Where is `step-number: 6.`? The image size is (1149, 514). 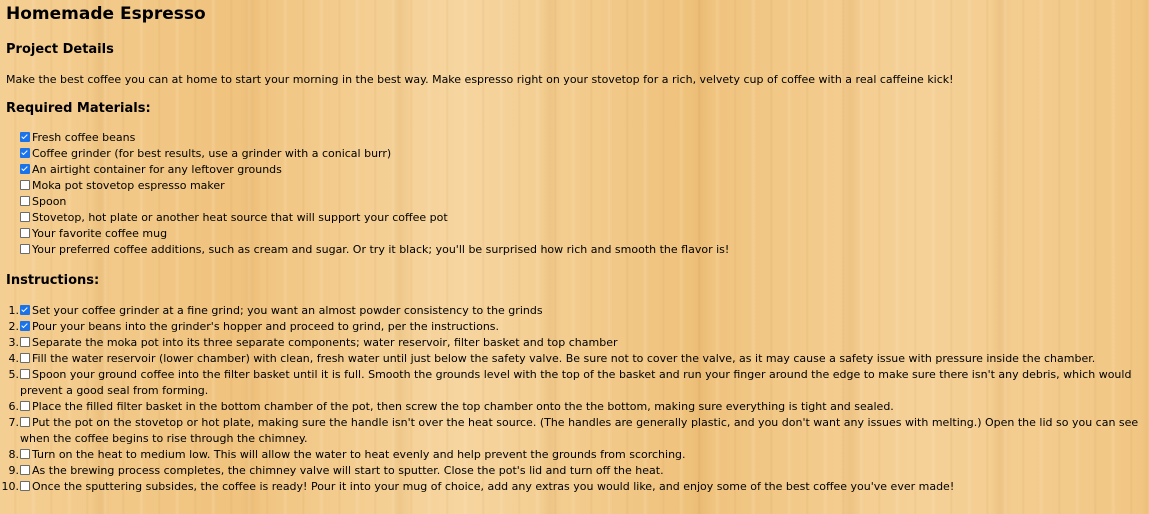 step-number: 6. is located at coordinates (14, 406).